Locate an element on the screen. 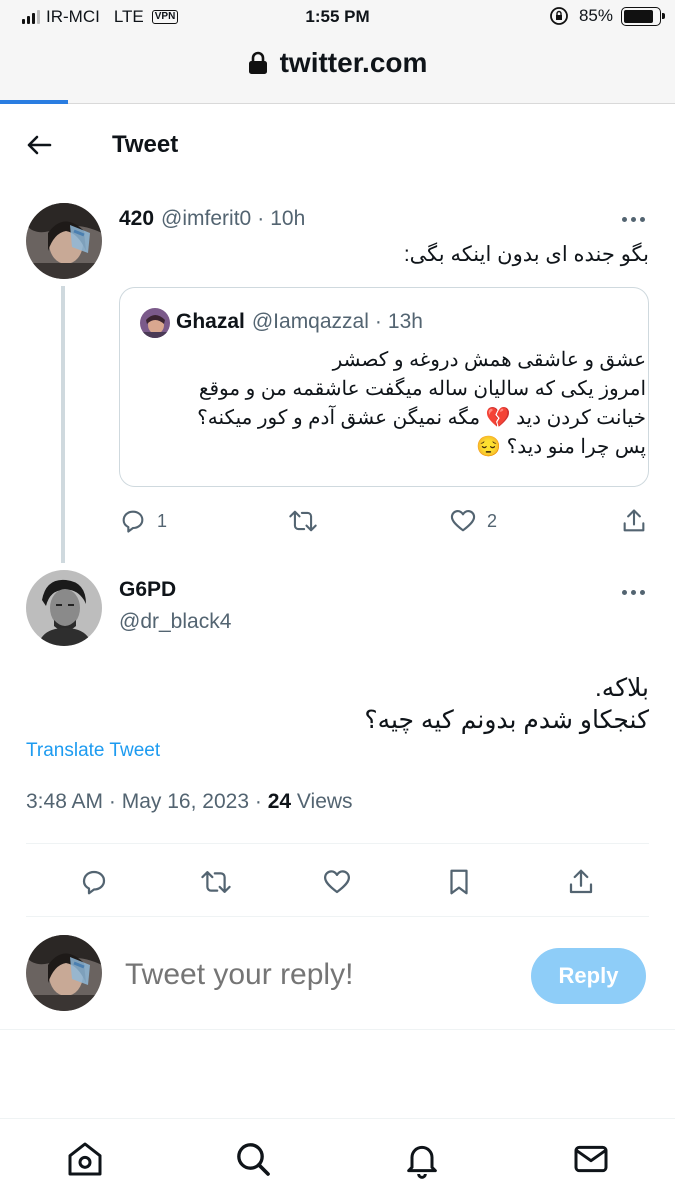  avatar-g6pd is located at coordinates (64, 608).